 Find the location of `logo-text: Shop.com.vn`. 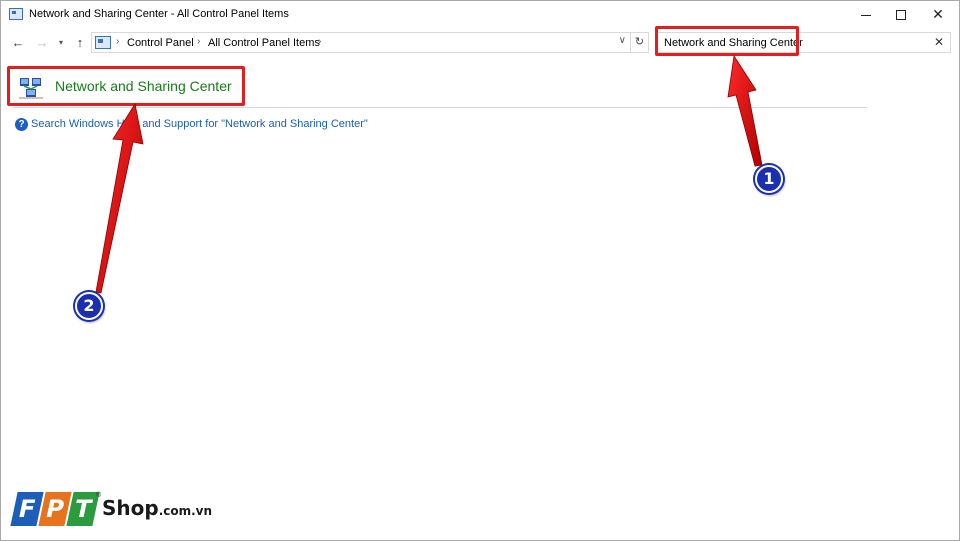

logo-text: Shop.com.vn is located at coordinates (157, 508).